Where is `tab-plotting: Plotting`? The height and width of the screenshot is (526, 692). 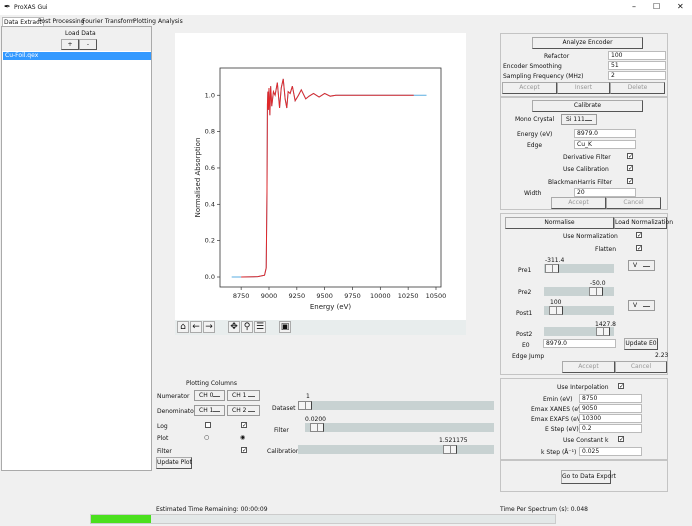 tab-plotting: Plotting is located at coordinates (144, 21).